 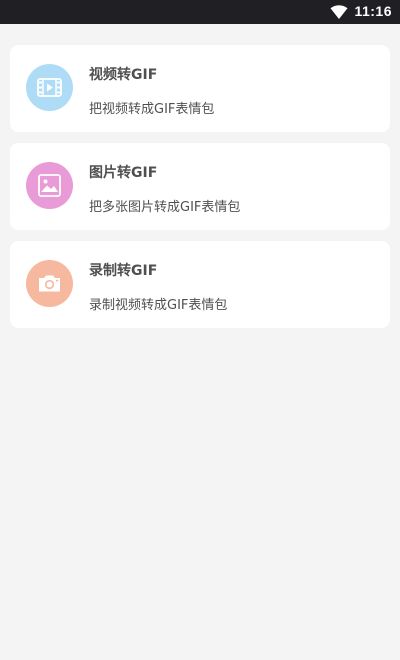 What do you see at coordinates (152, 109) in the screenshot?
I see `card-description: 把视频转成GIF表情包` at bounding box center [152, 109].